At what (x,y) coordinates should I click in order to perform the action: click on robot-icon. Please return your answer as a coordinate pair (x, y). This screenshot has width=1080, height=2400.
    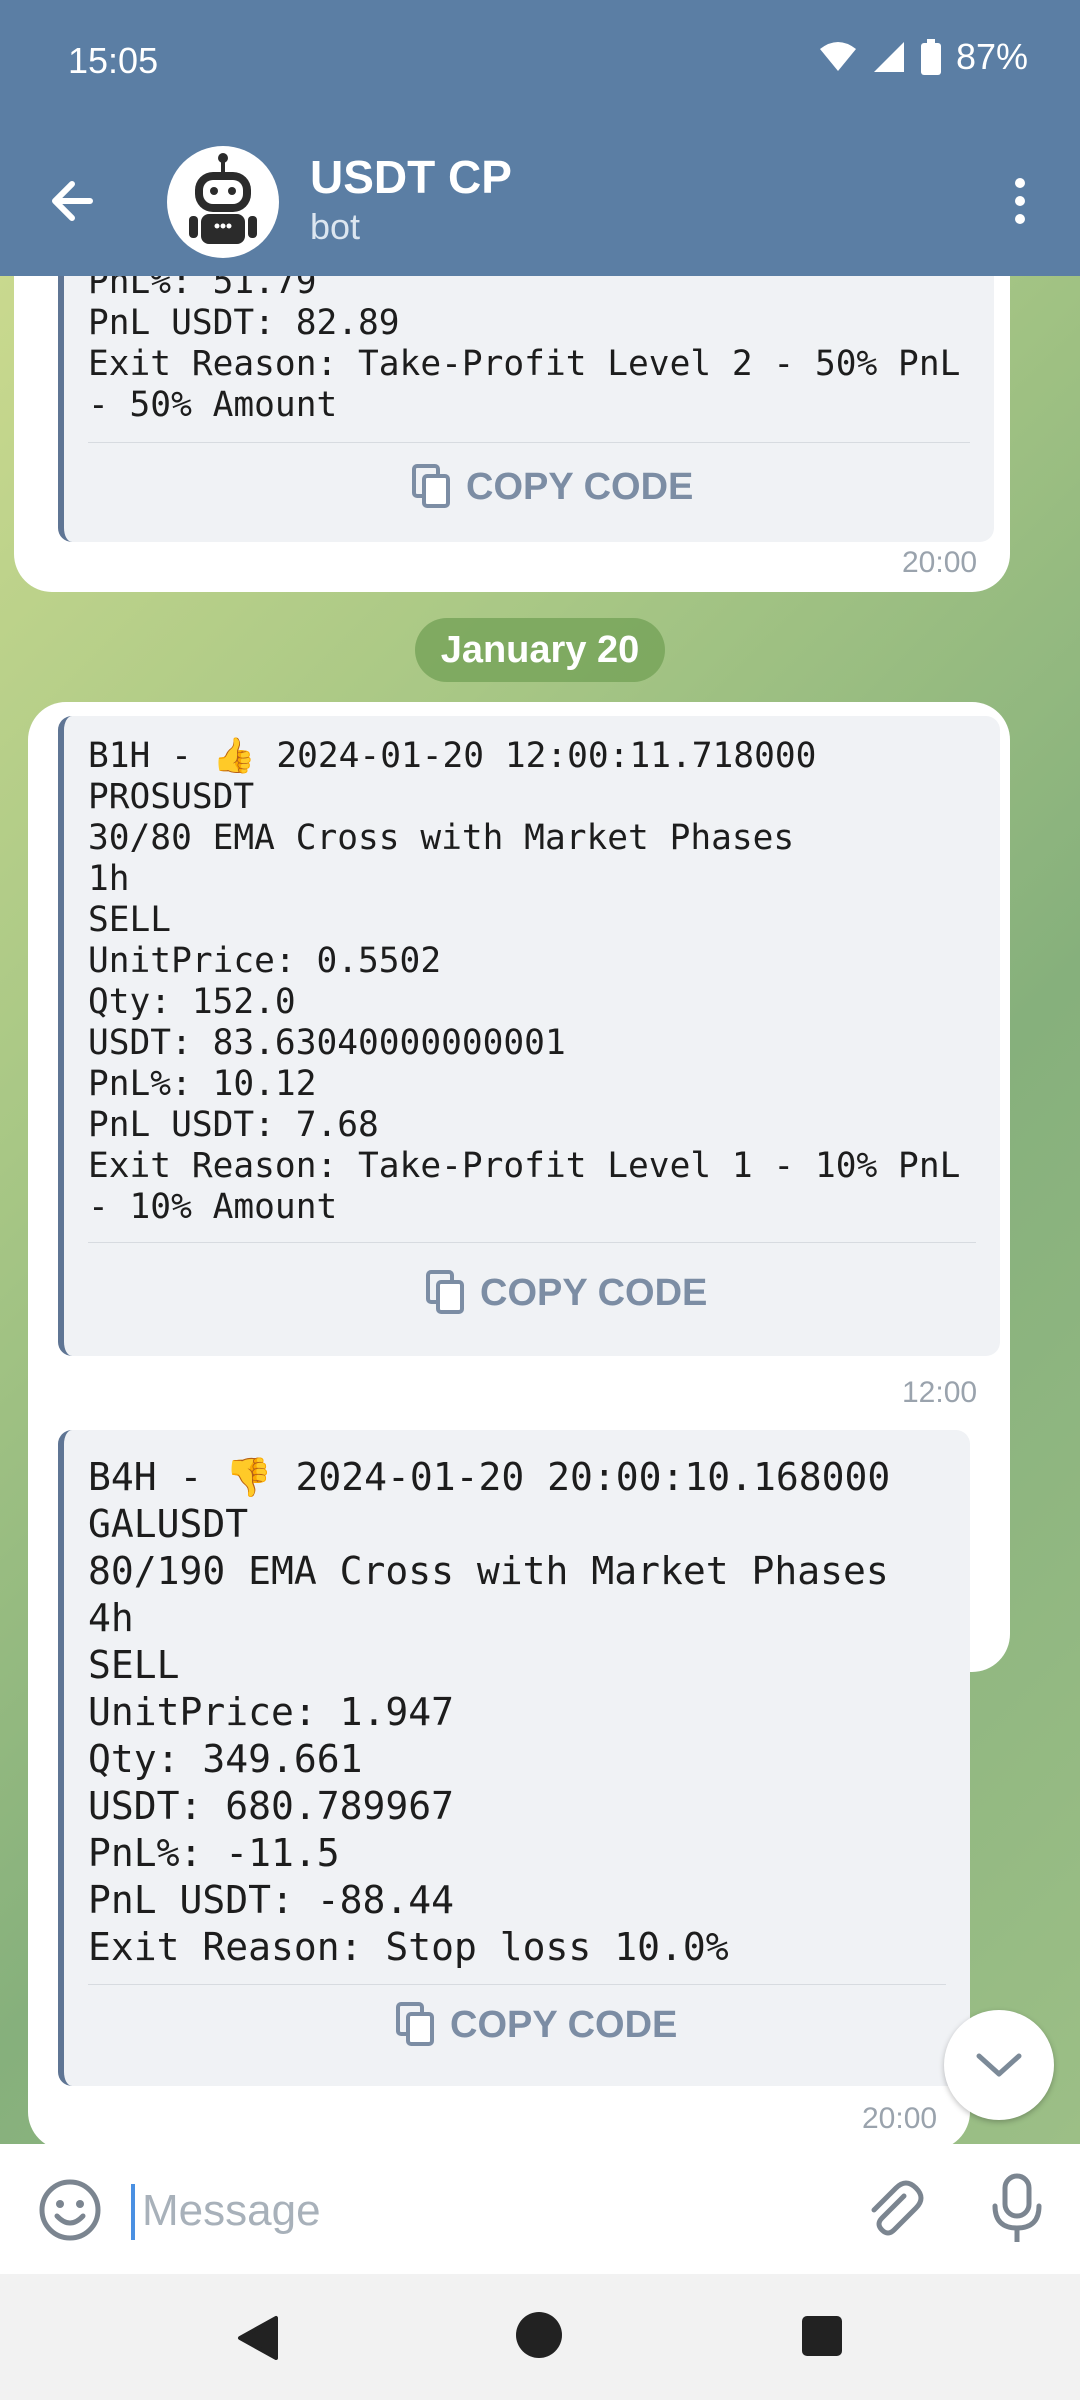
    Looking at the image, I should click on (223, 198).